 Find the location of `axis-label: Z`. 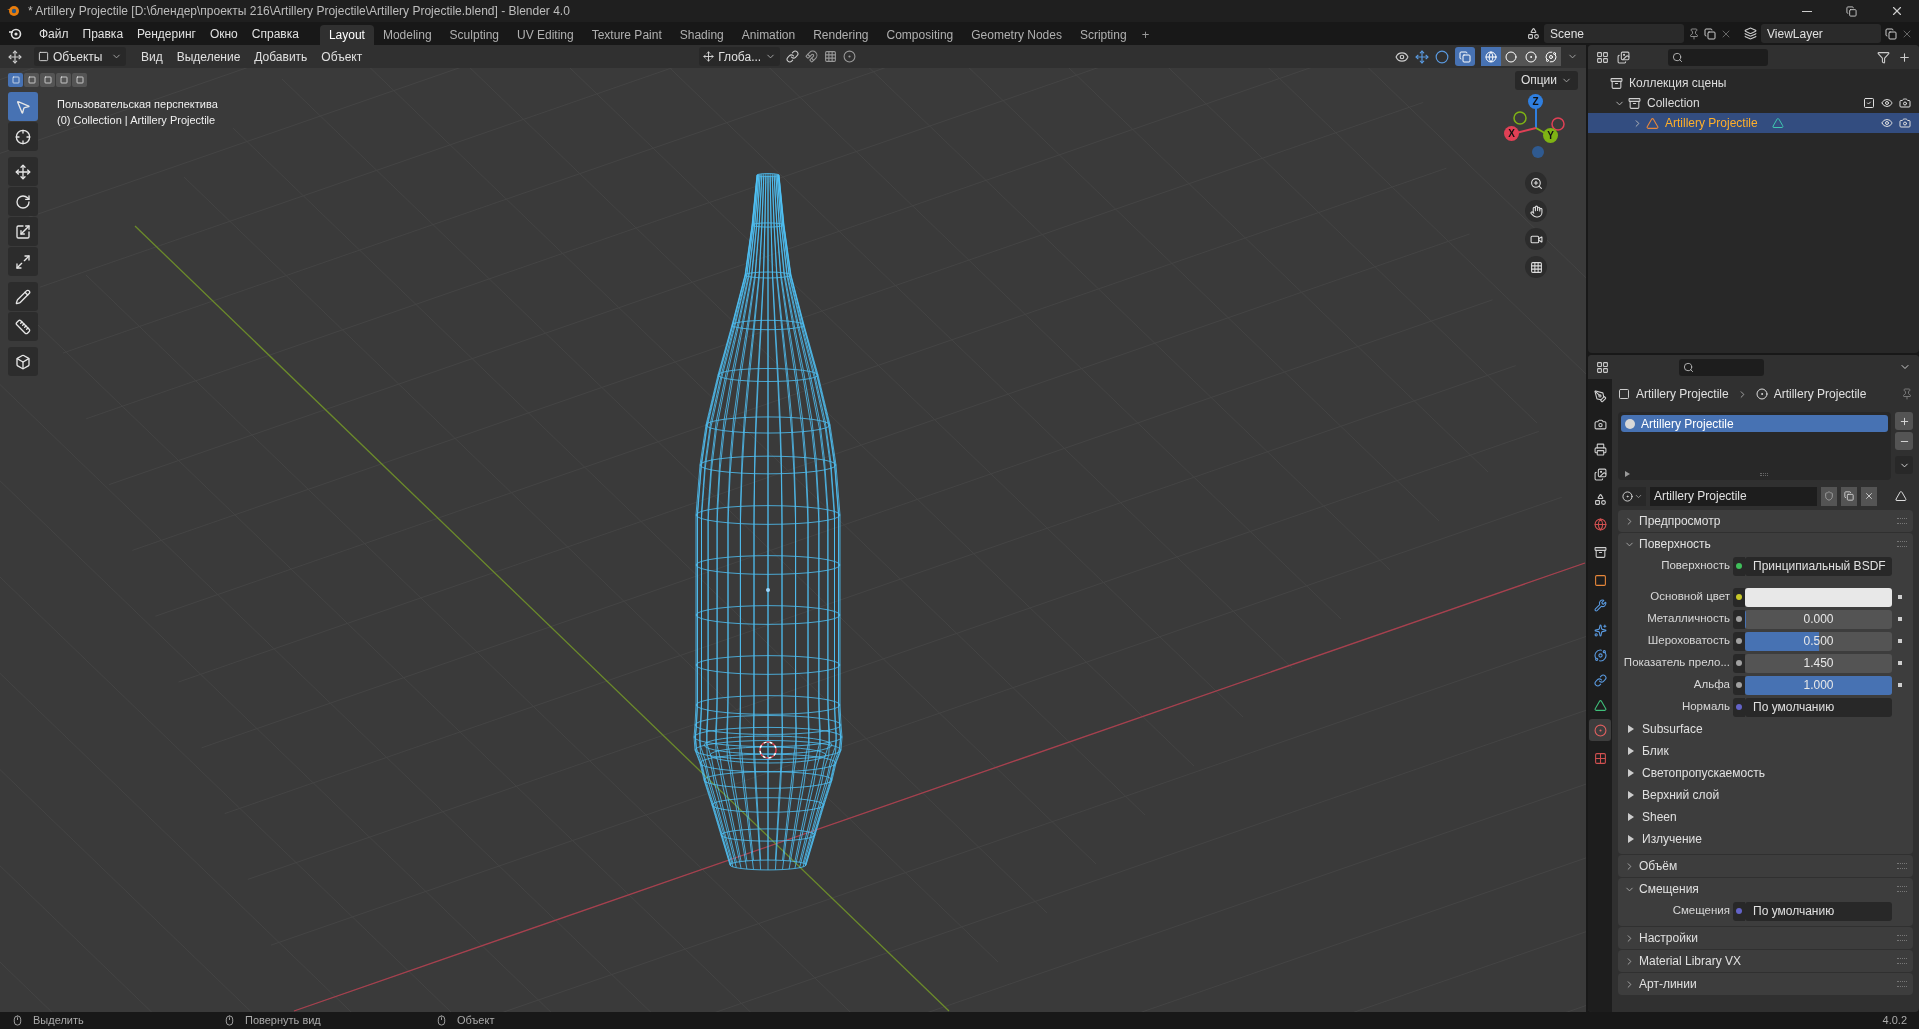

axis-label: Z is located at coordinates (1535, 101).